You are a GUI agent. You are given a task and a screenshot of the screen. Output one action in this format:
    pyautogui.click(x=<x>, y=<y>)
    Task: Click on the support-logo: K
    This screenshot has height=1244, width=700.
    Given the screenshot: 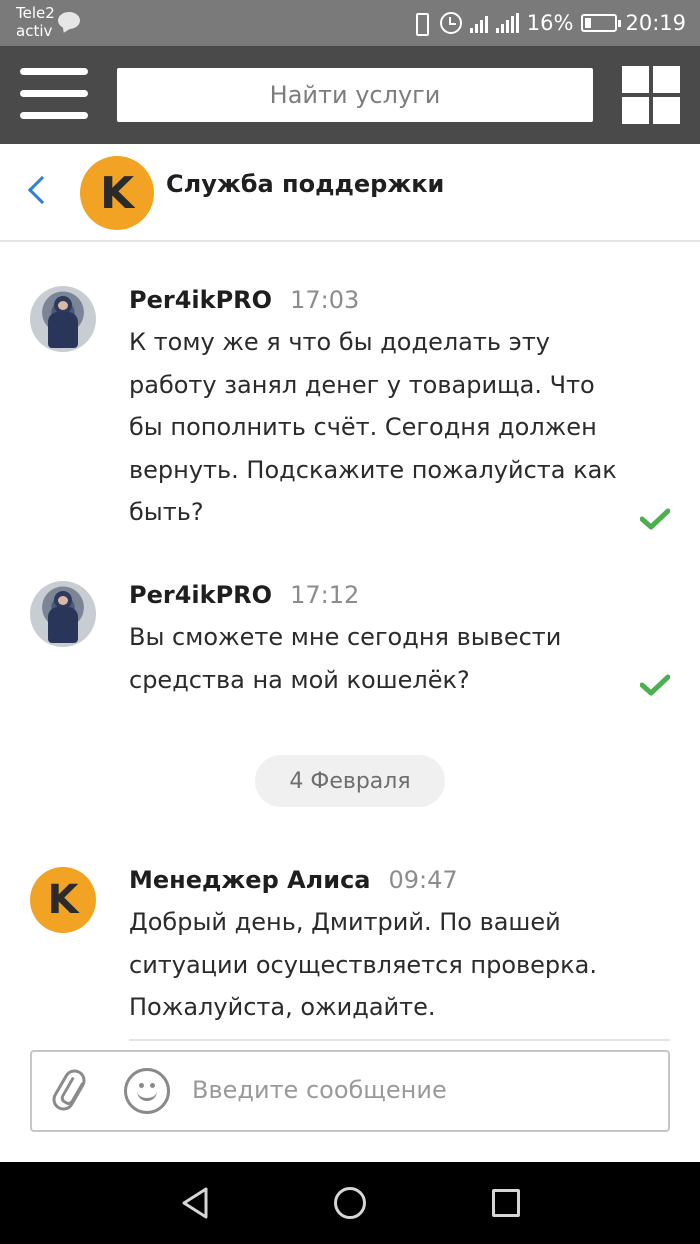 What is the action you would take?
    pyautogui.click(x=117, y=193)
    